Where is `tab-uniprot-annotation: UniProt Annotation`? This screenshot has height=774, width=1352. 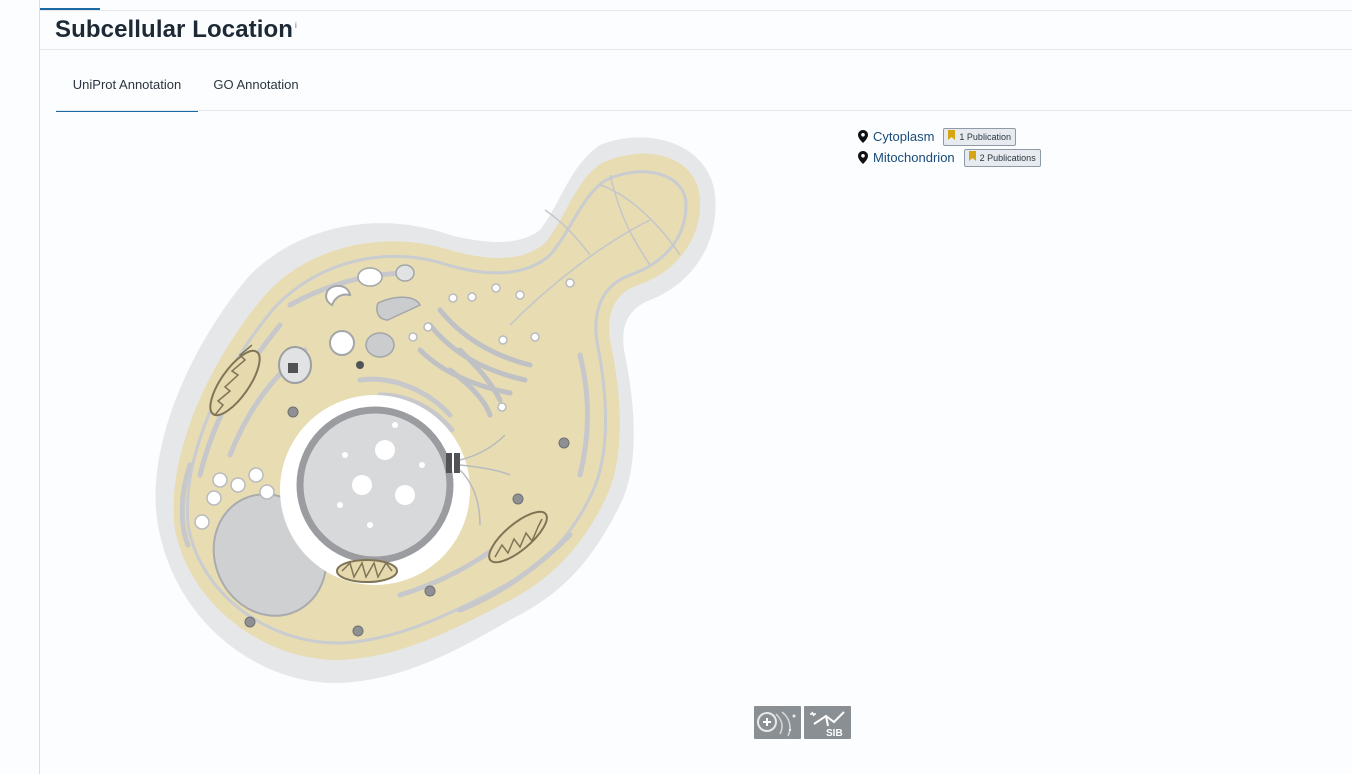 tab-uniprot-annotation: UniProt Annotation is located at coordinates (127, 87).